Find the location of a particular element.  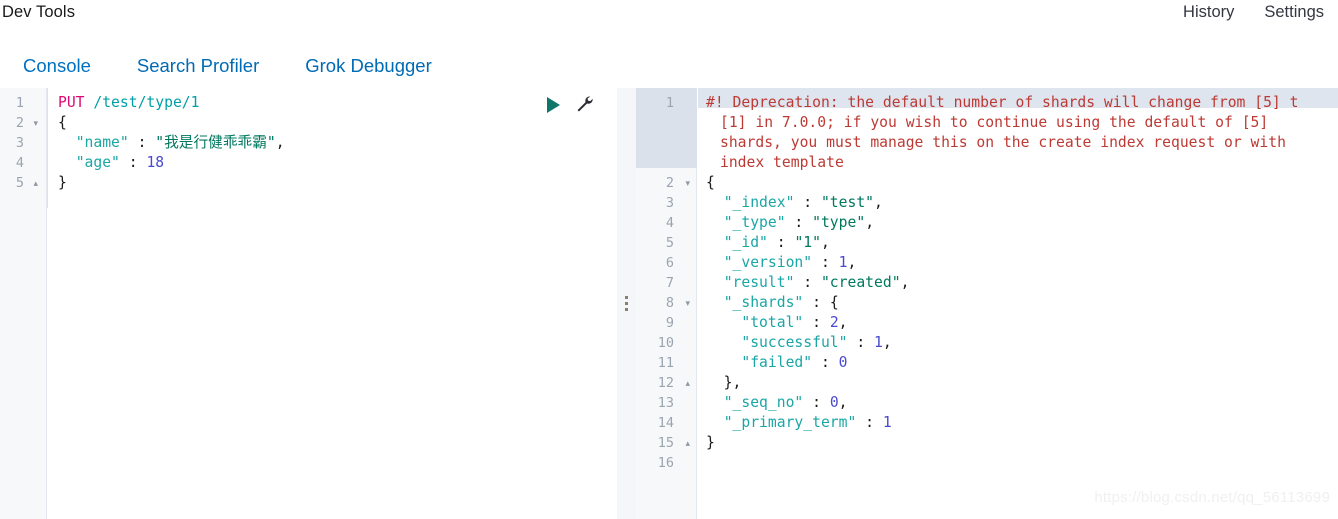

response-code-line: "failed" : 0 is located at coordinates (794, 362).